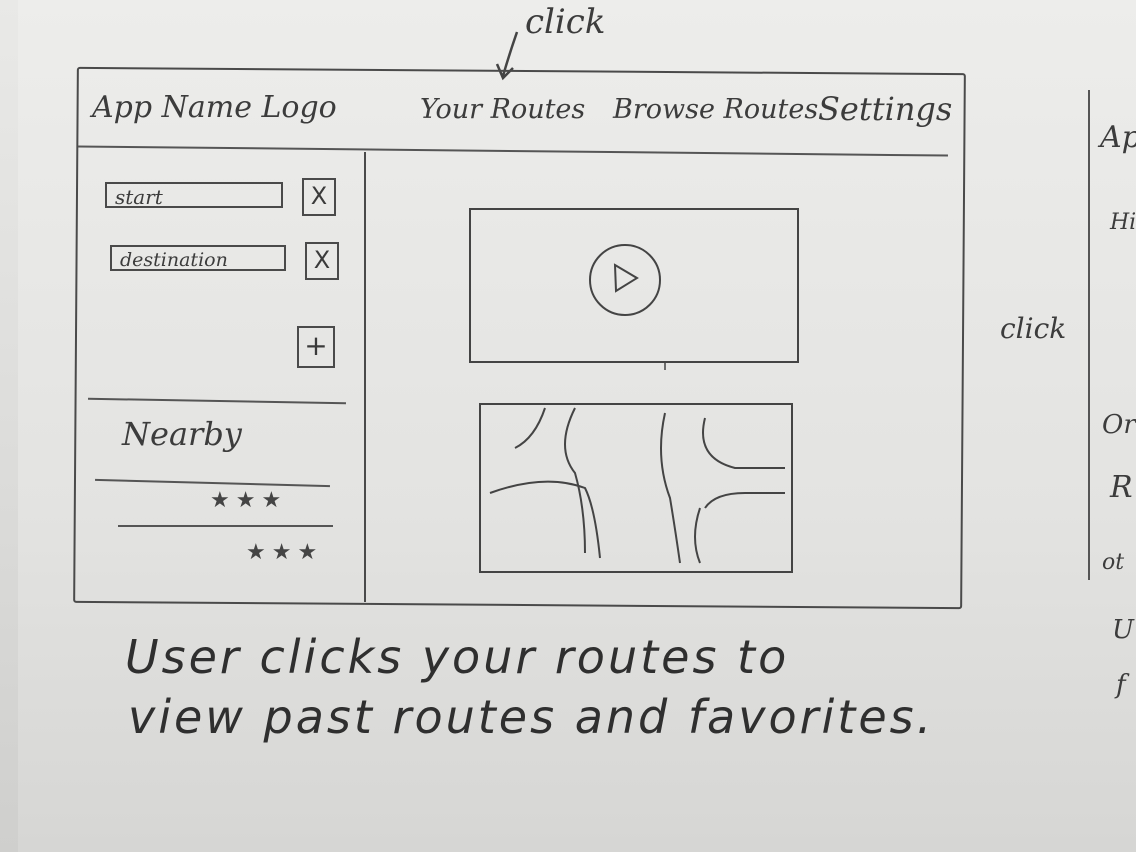  What do you see at coordinates (637, 485) in the screenshot?
I see `map-roads-icon` at bounding box center [637, 485].